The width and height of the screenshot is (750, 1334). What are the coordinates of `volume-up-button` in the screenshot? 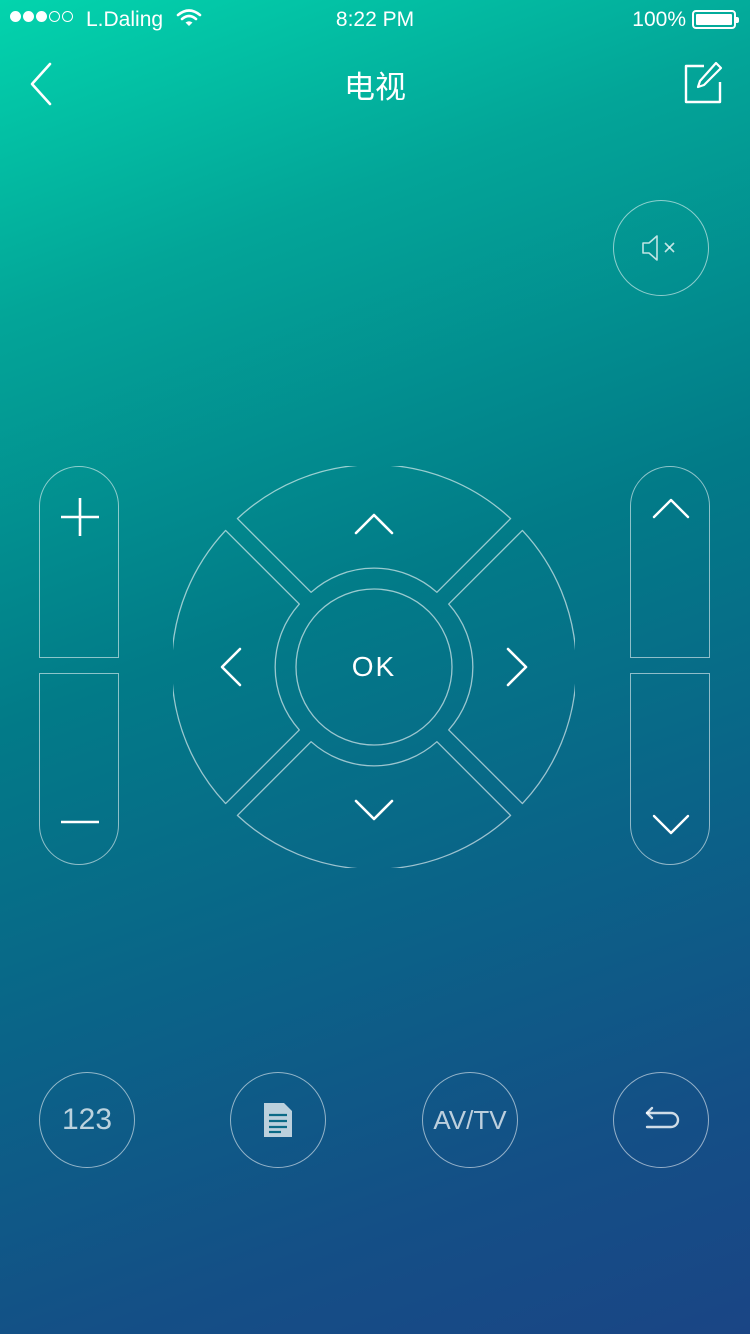 It's located at (79, 562).